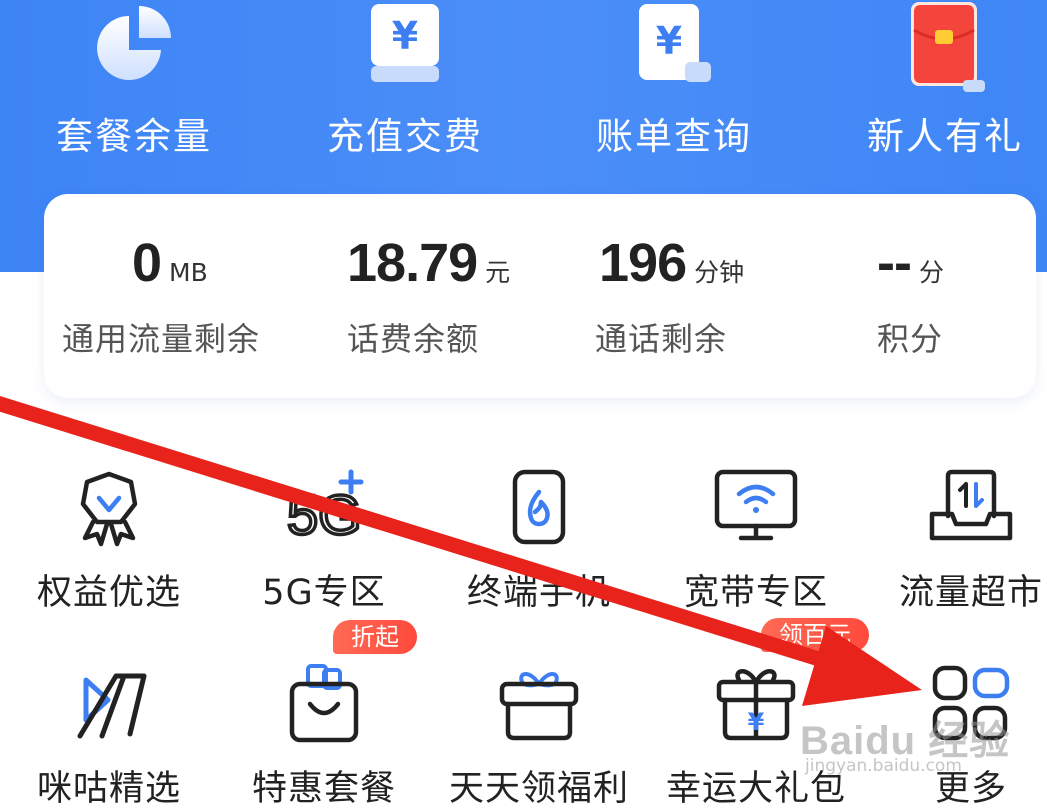 This screenshot has height=811, width=1047. Describe the element at coordinates (134, 136) in the screenshot. I see `nav-label: 套餐余量` at that location.